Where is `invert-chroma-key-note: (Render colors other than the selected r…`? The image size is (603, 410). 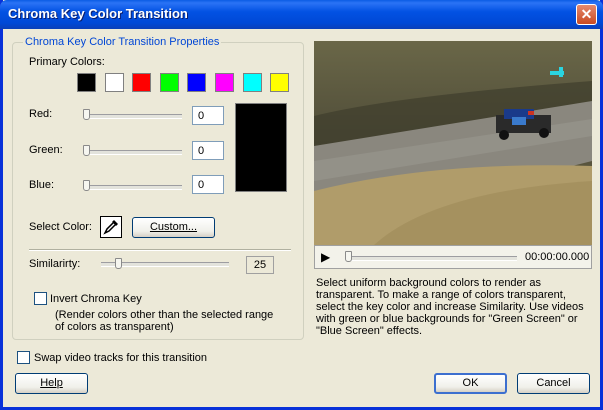 invert-chroma-key-note: (Render colors other than the selected r… is located at coordinates (164, 321).